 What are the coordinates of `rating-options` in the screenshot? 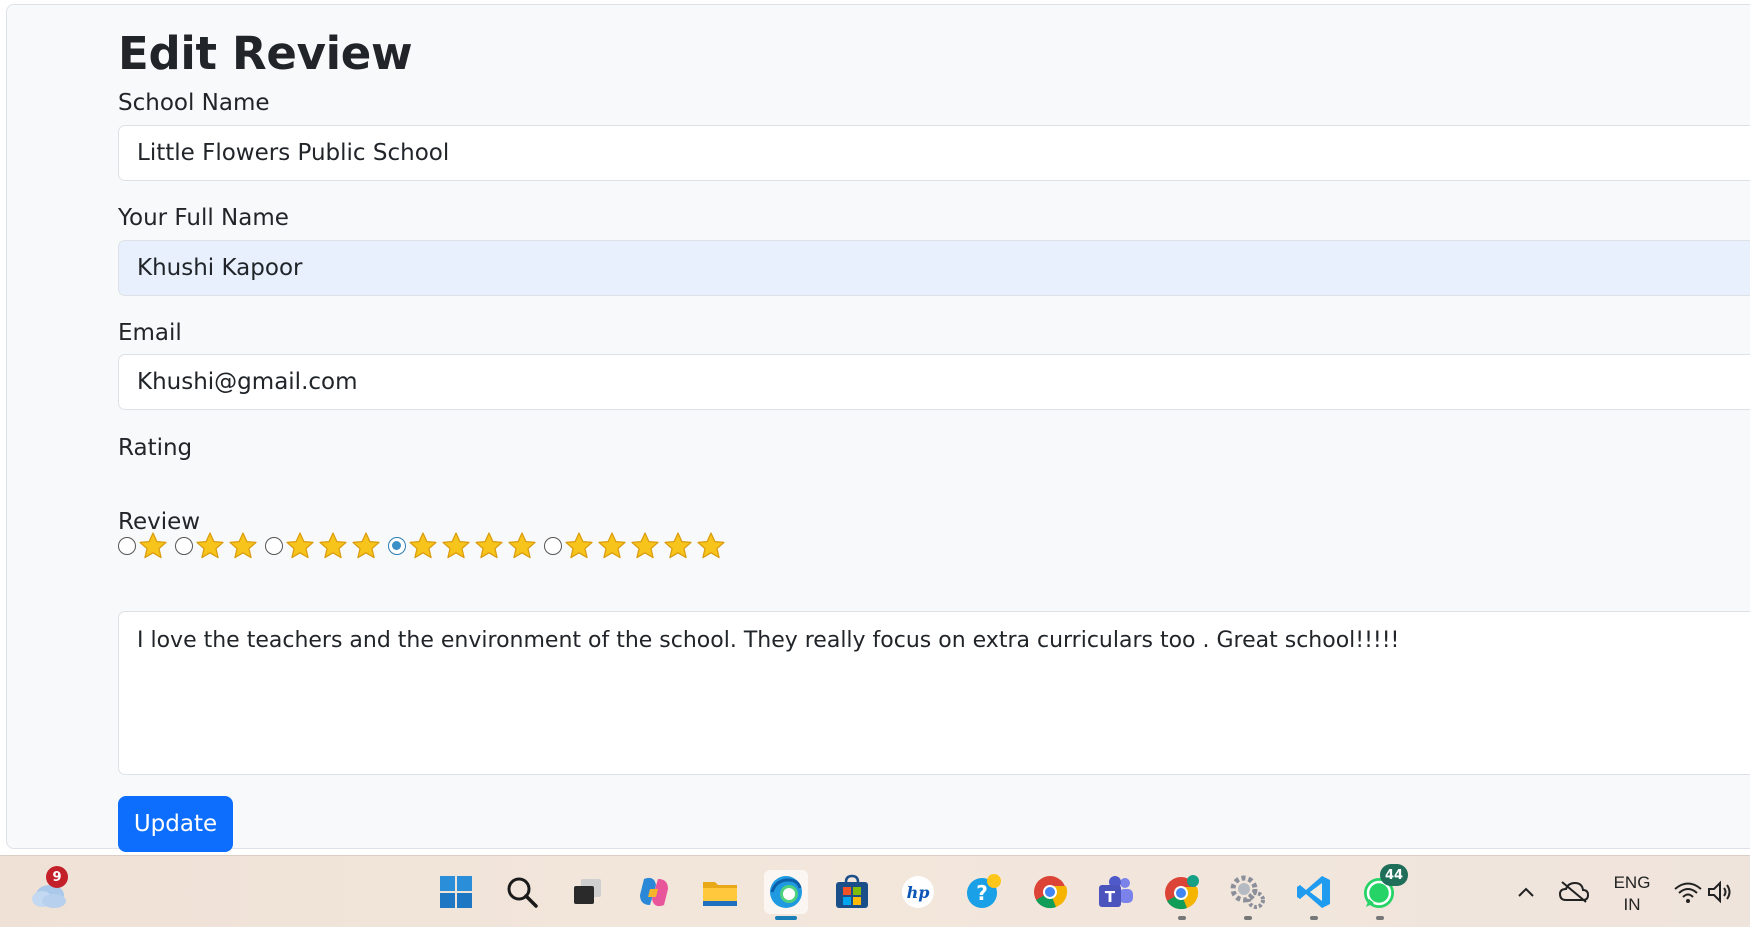 It's located at (425, 546).